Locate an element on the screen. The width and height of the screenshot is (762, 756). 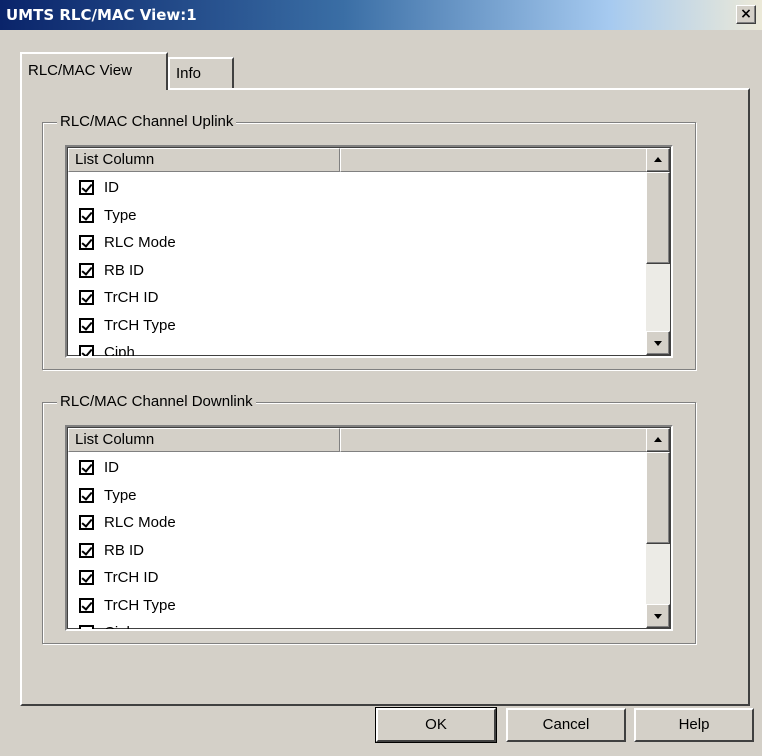
close-icon: × is located at coordinates (746, 14).